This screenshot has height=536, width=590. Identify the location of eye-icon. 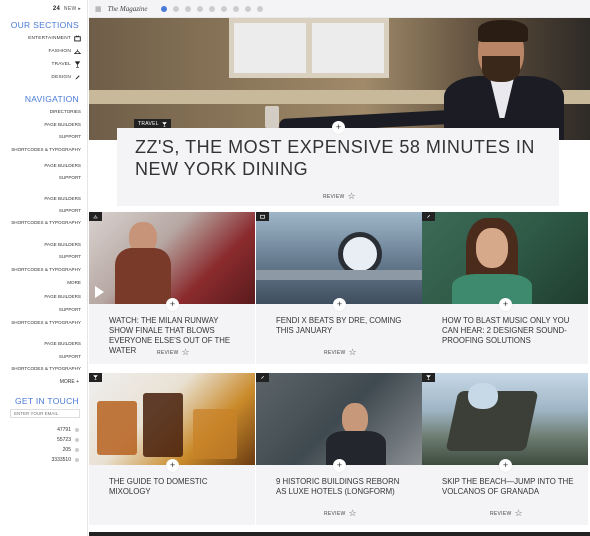
(188, 8).